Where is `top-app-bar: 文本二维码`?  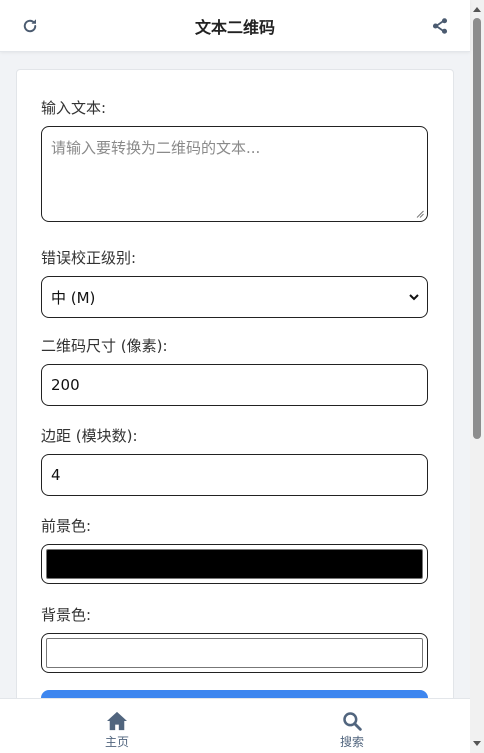
top-app-bar: 文本二维码 is located at coordinates (235, 26).